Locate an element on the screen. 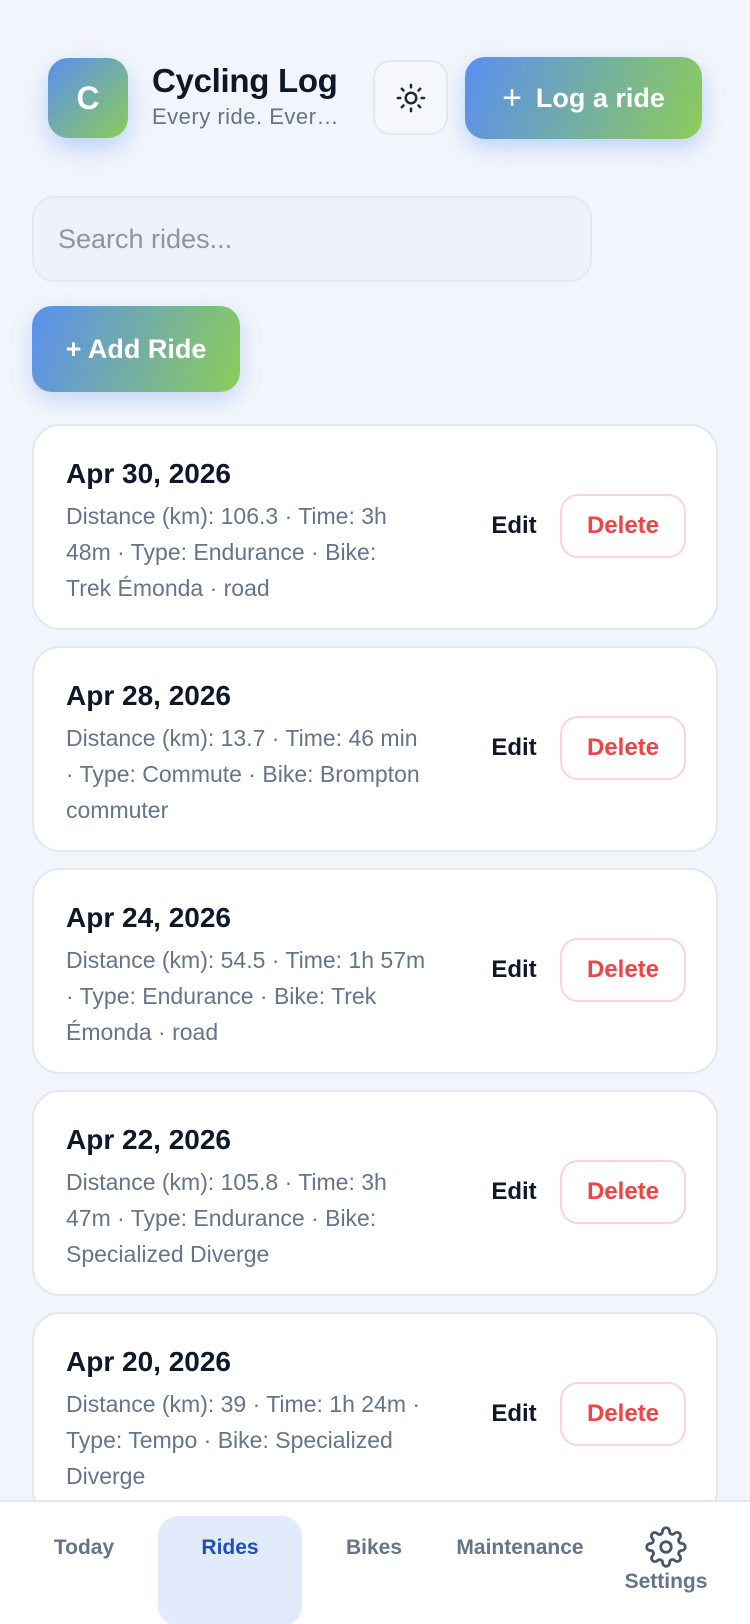 The width and height of the screenshot is (750, 1624). sun-icon is located at coordinates (410, 97).